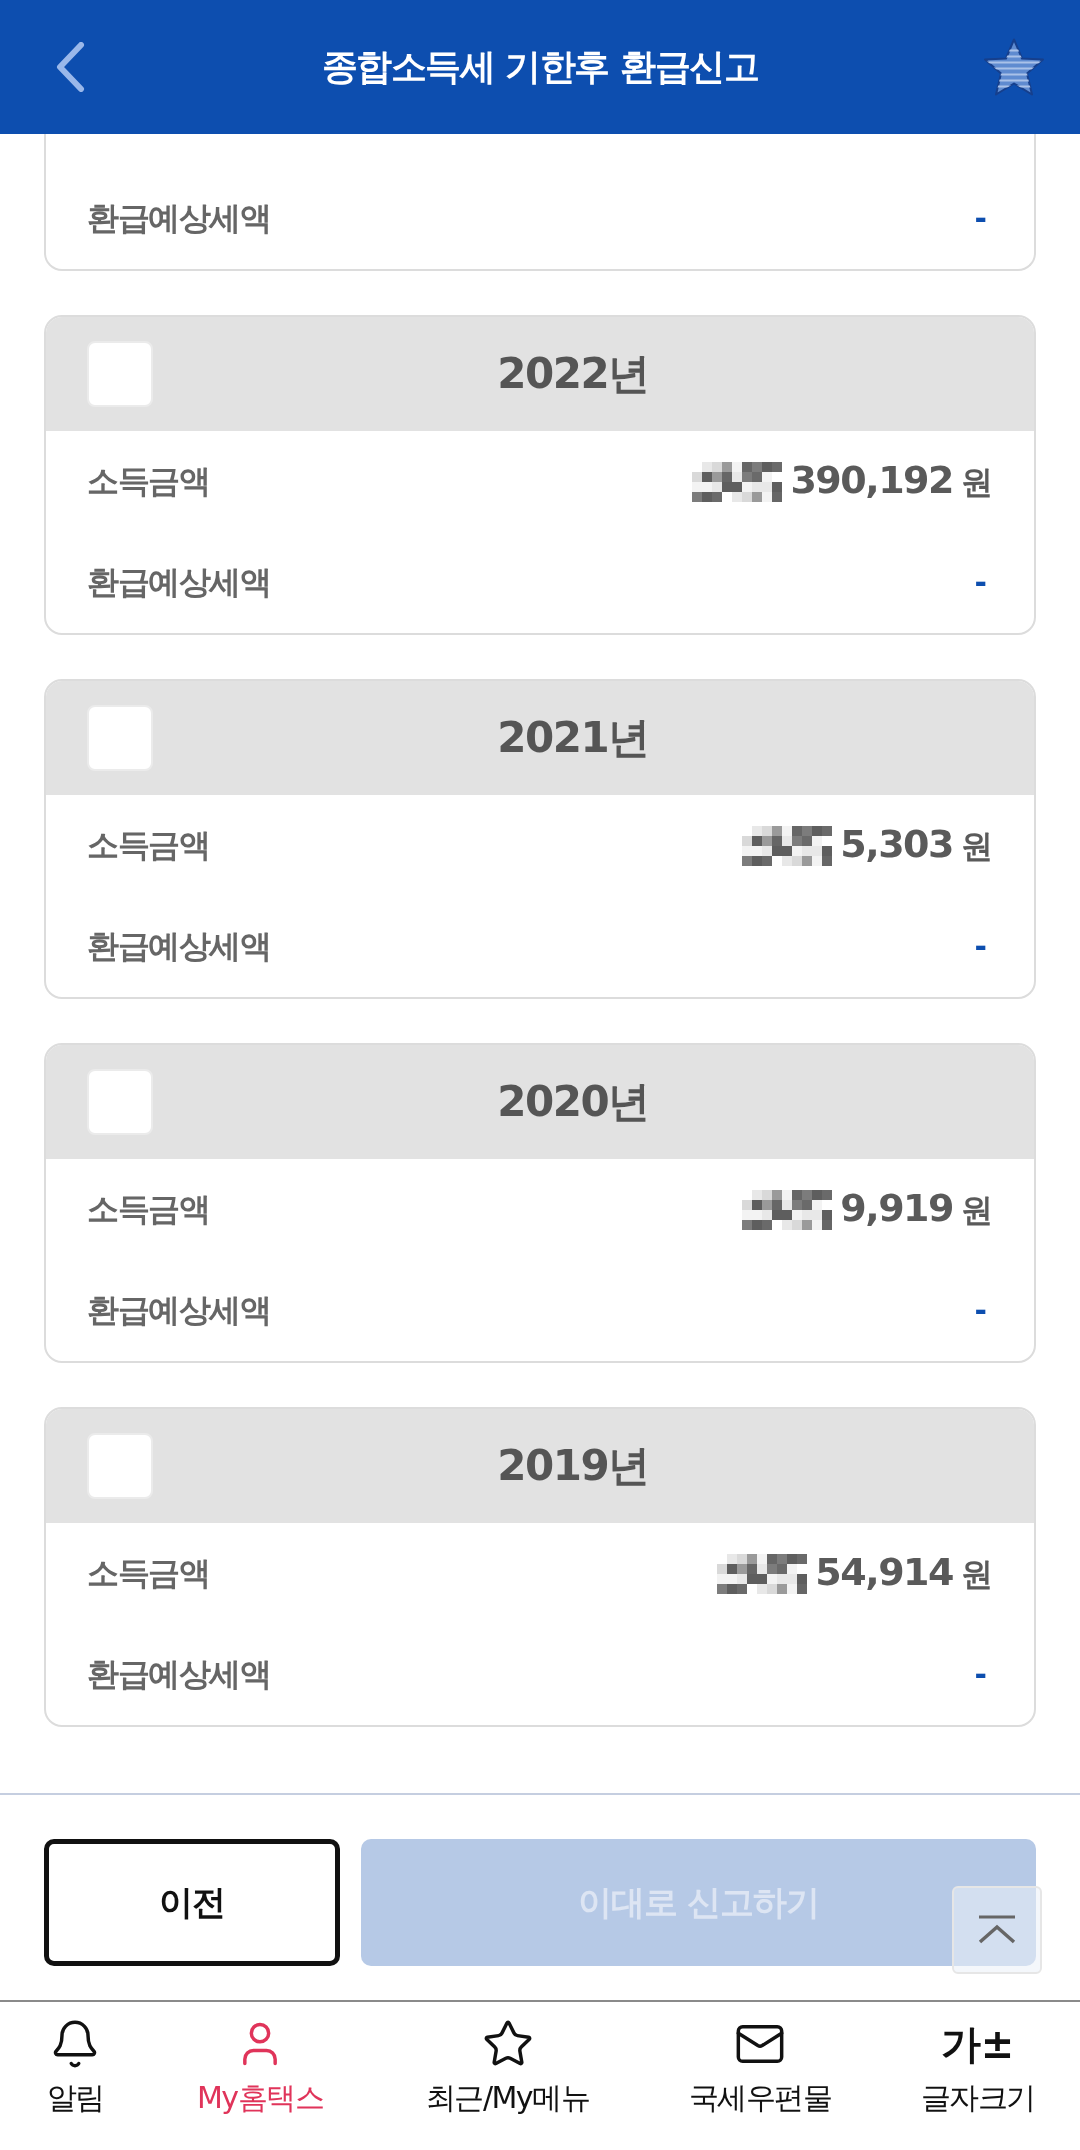 This screenshot has height=2150, width=1080. What do you see at coordinates (997, 1930) in the screenshot?
I see `scroll-to-top-button` at bounding box center [997, 1930].